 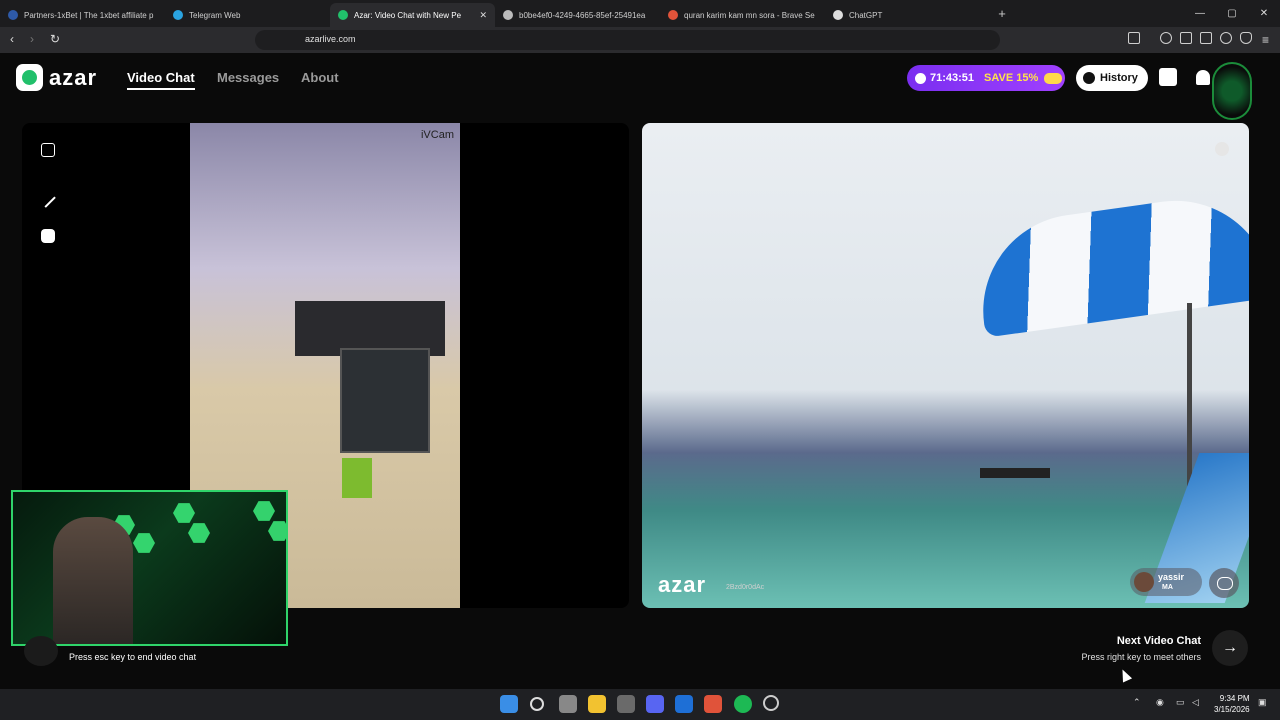 I want to click on partner-avatar, so click(x=1144, y=582).